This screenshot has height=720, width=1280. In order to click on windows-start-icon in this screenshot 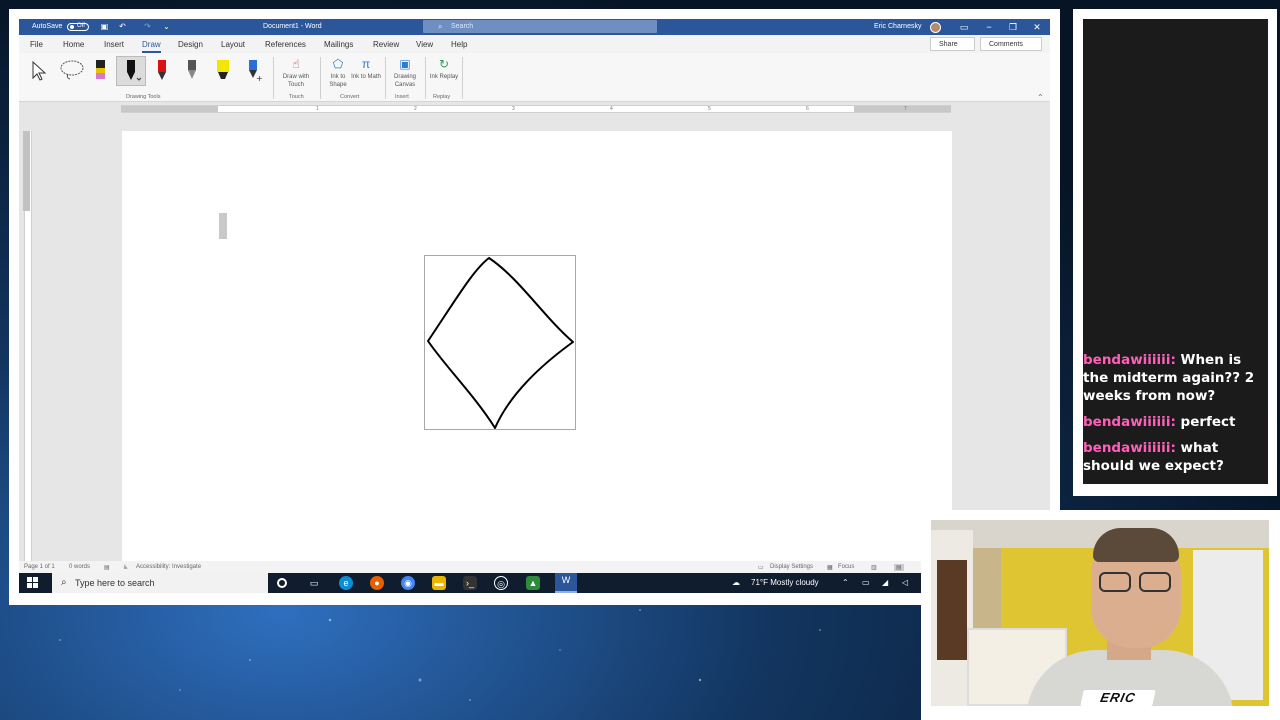, I will do `click(33, 583)`.